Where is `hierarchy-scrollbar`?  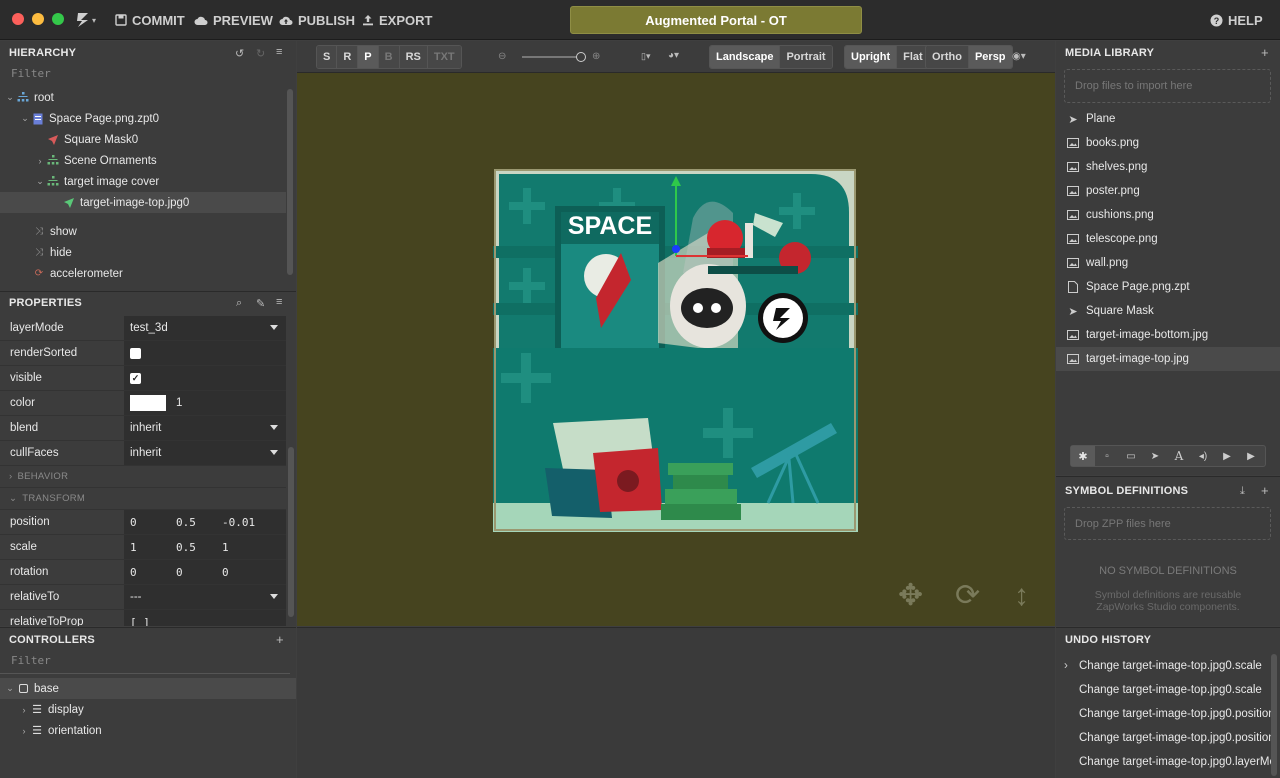 hierarchy-scrollbar is located at coordinates (290, 182).